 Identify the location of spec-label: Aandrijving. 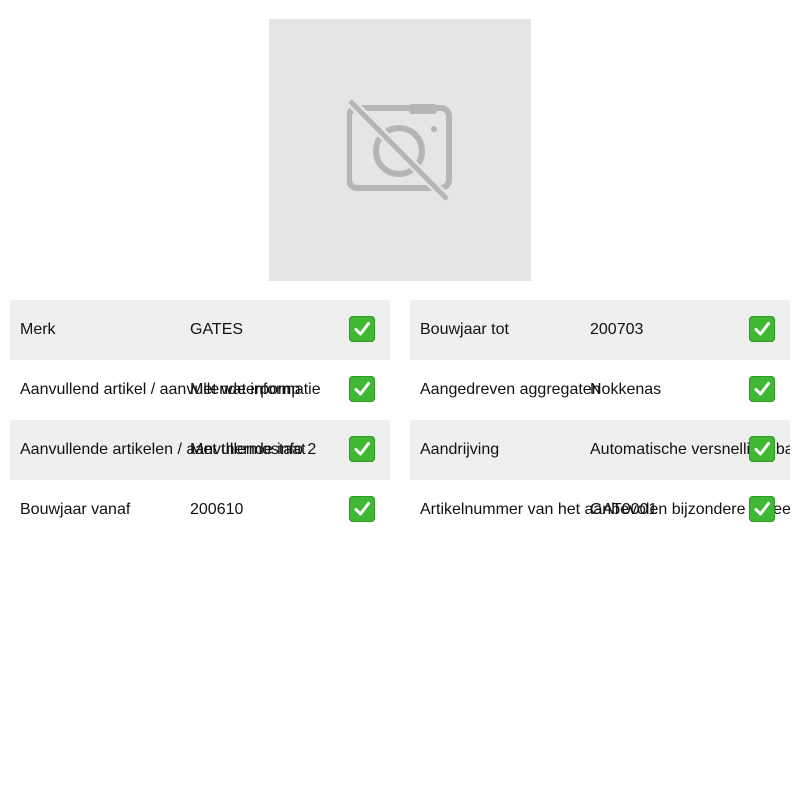
(460, 449).